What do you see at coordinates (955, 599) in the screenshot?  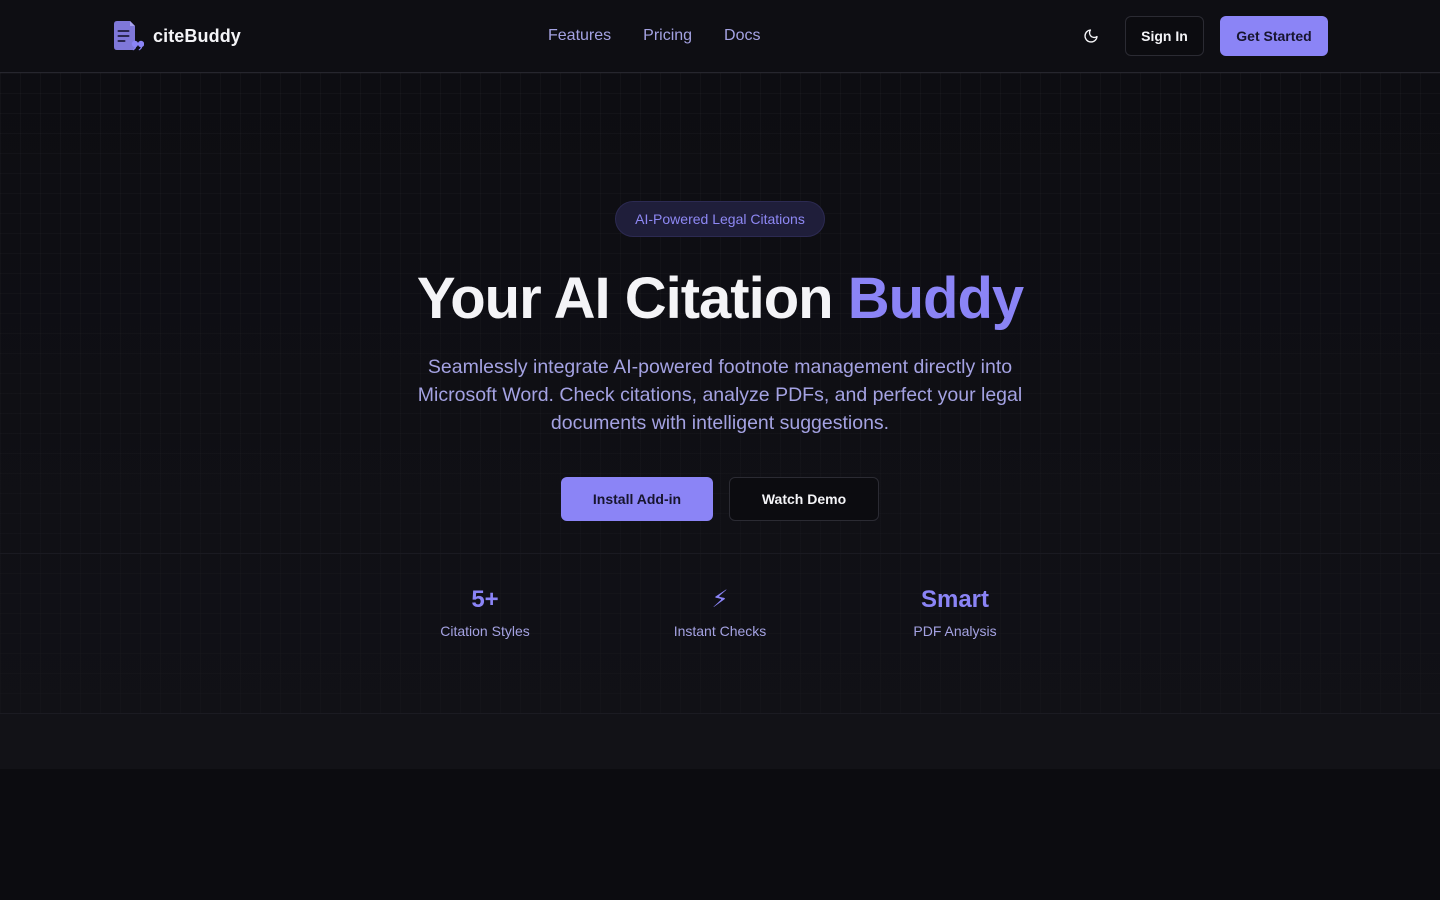 I see `stat-value: Smart` at bounding box center [955, 599].